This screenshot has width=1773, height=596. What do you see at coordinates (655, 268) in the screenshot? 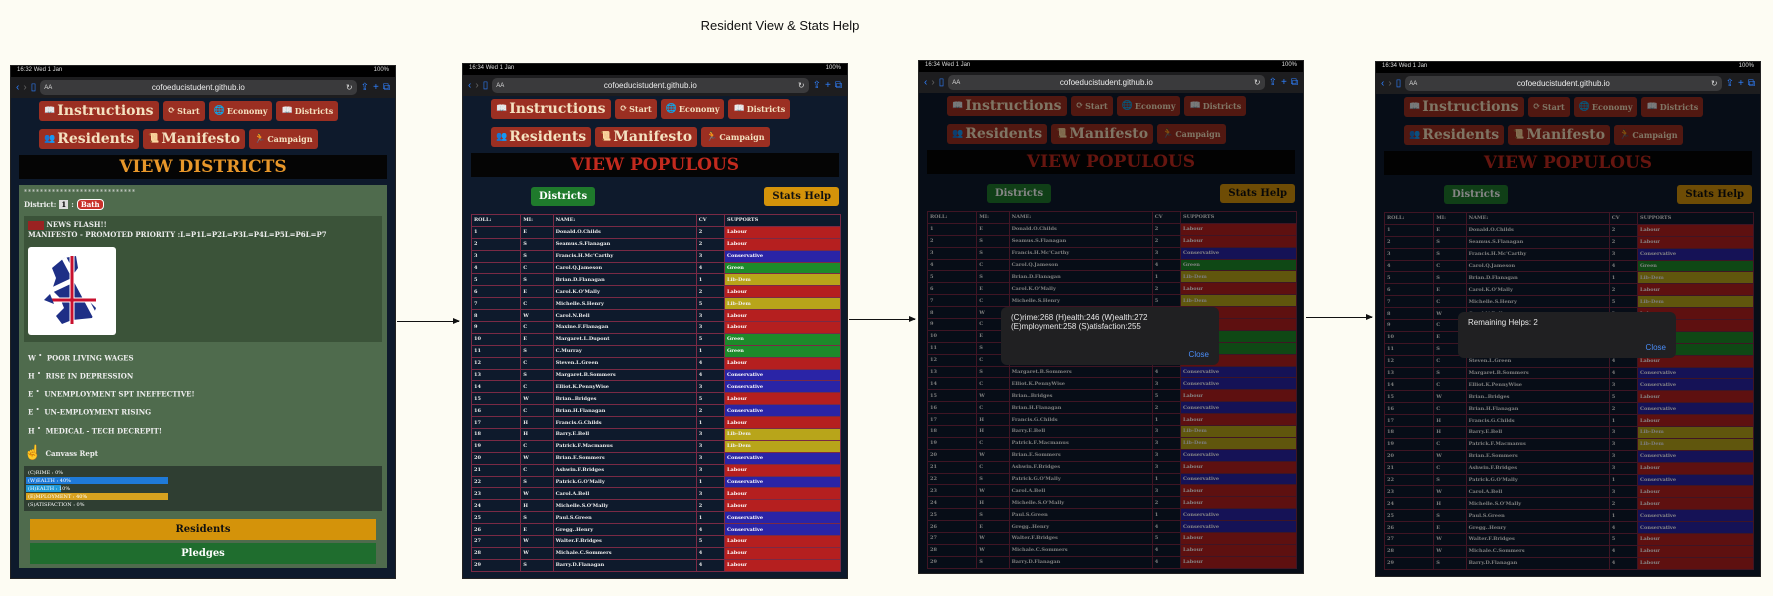
I see `table-row: 4 C Carol.Q.Jameson 4 Green` at bounding box center [655, 268].